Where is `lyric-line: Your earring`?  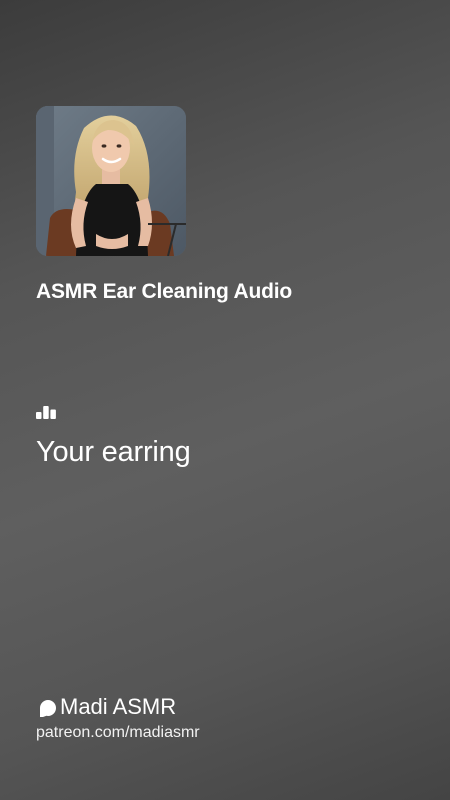
lyric-line: Your earring is located at coordinates (113, 452).